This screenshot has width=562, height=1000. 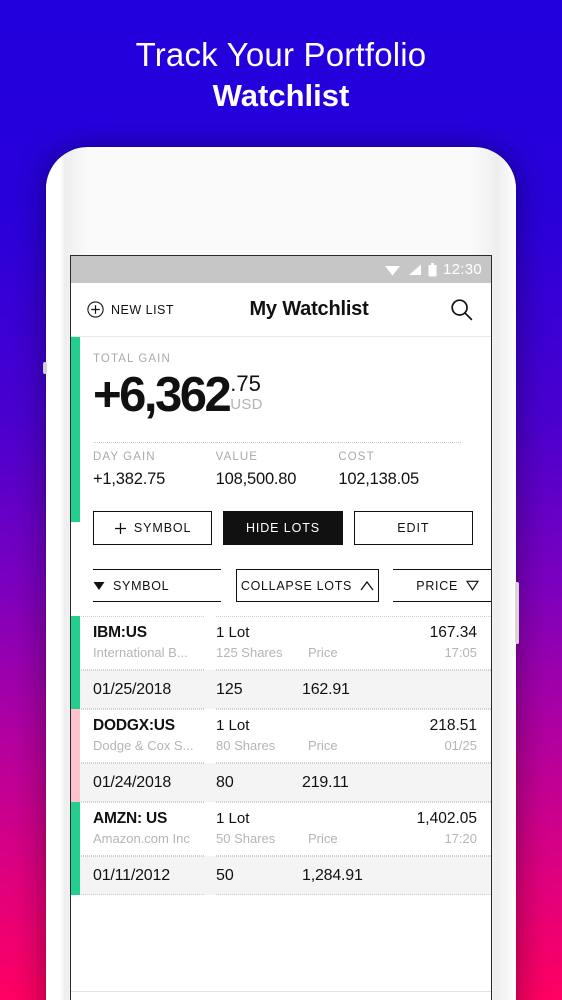 What do you see at coordinates (353, 736) in the screenshot?
I see `row-data-cell: 1 Lot 218.51 80 Shares Price 01/25` at bounding box center [353, 736].